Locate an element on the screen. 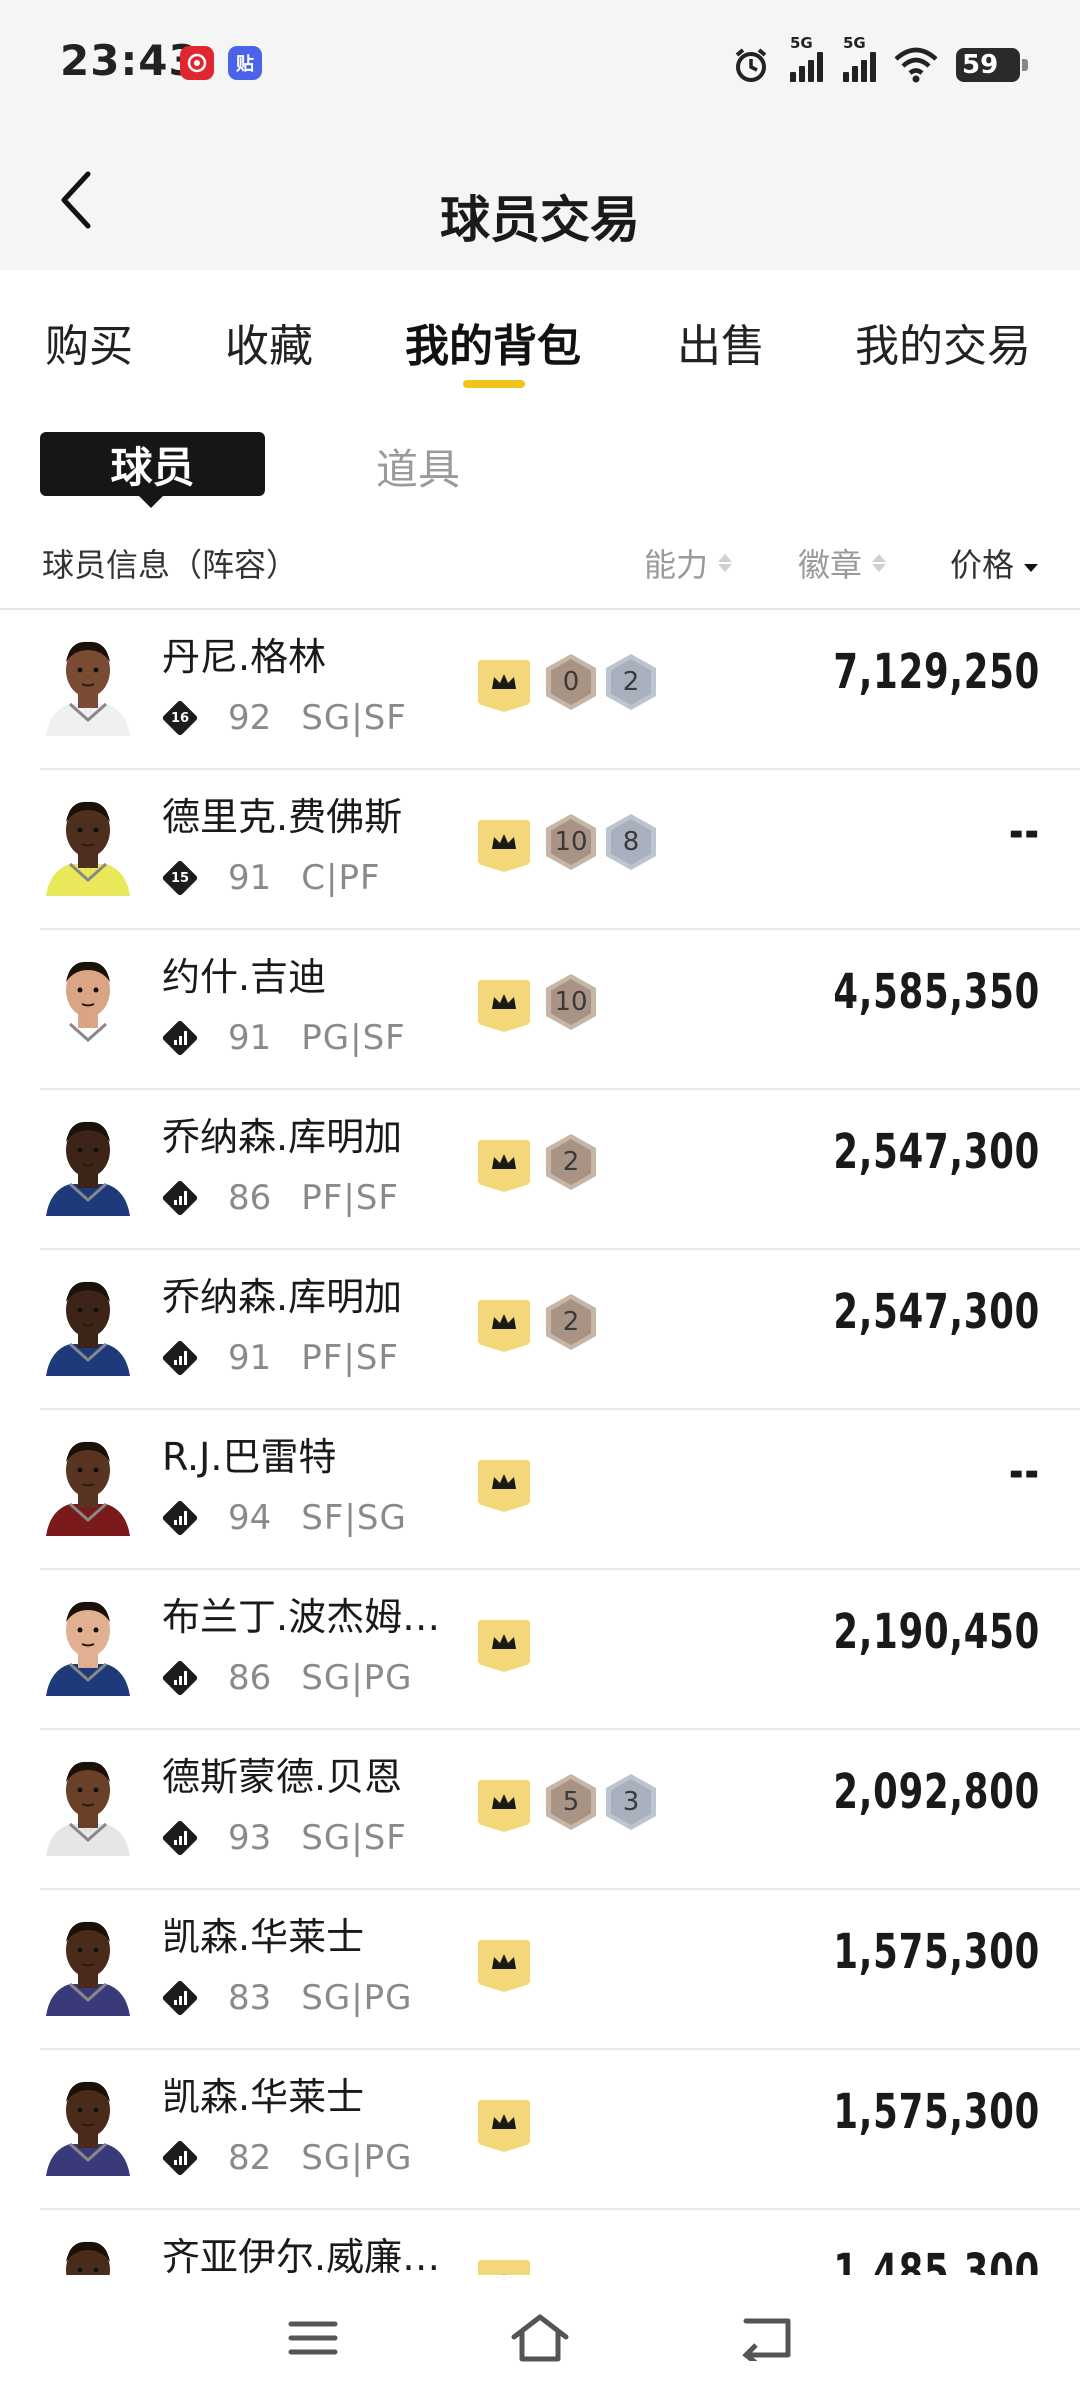 This screenshot has height=2400, width=1080. menu-button is located at coordinates (313, 2338).